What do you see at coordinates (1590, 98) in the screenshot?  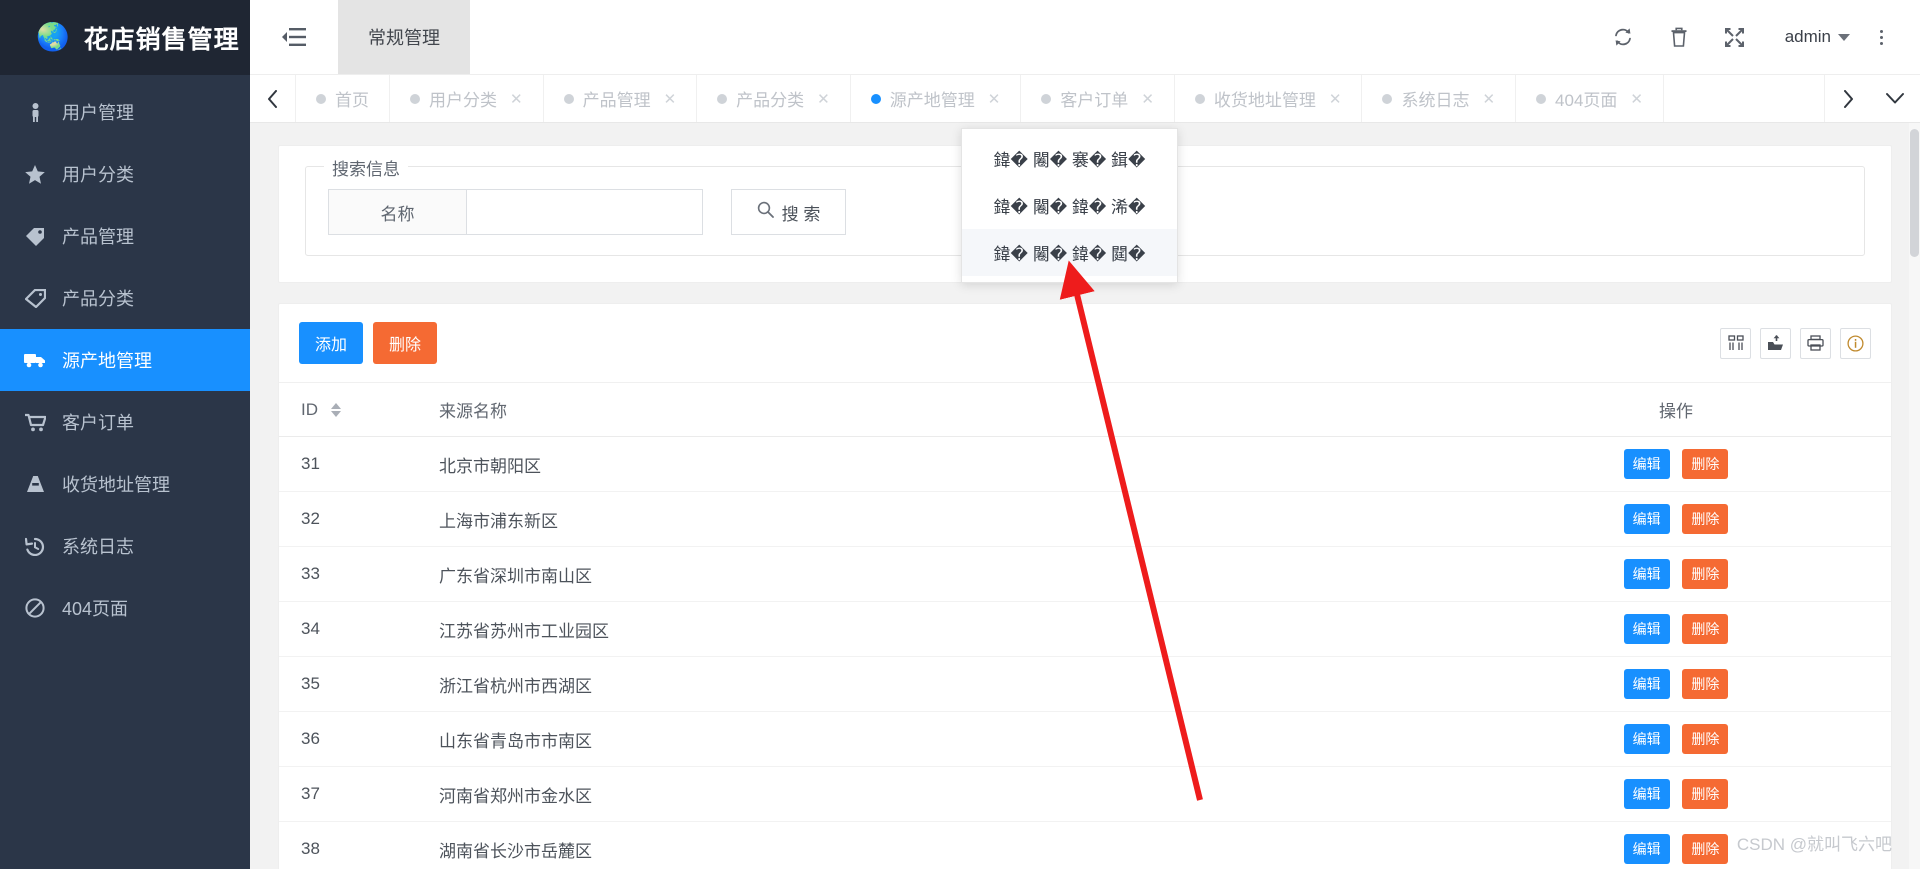 I see `tab-404-page: 404页面 ✕` at bounding box center [1590, 98].